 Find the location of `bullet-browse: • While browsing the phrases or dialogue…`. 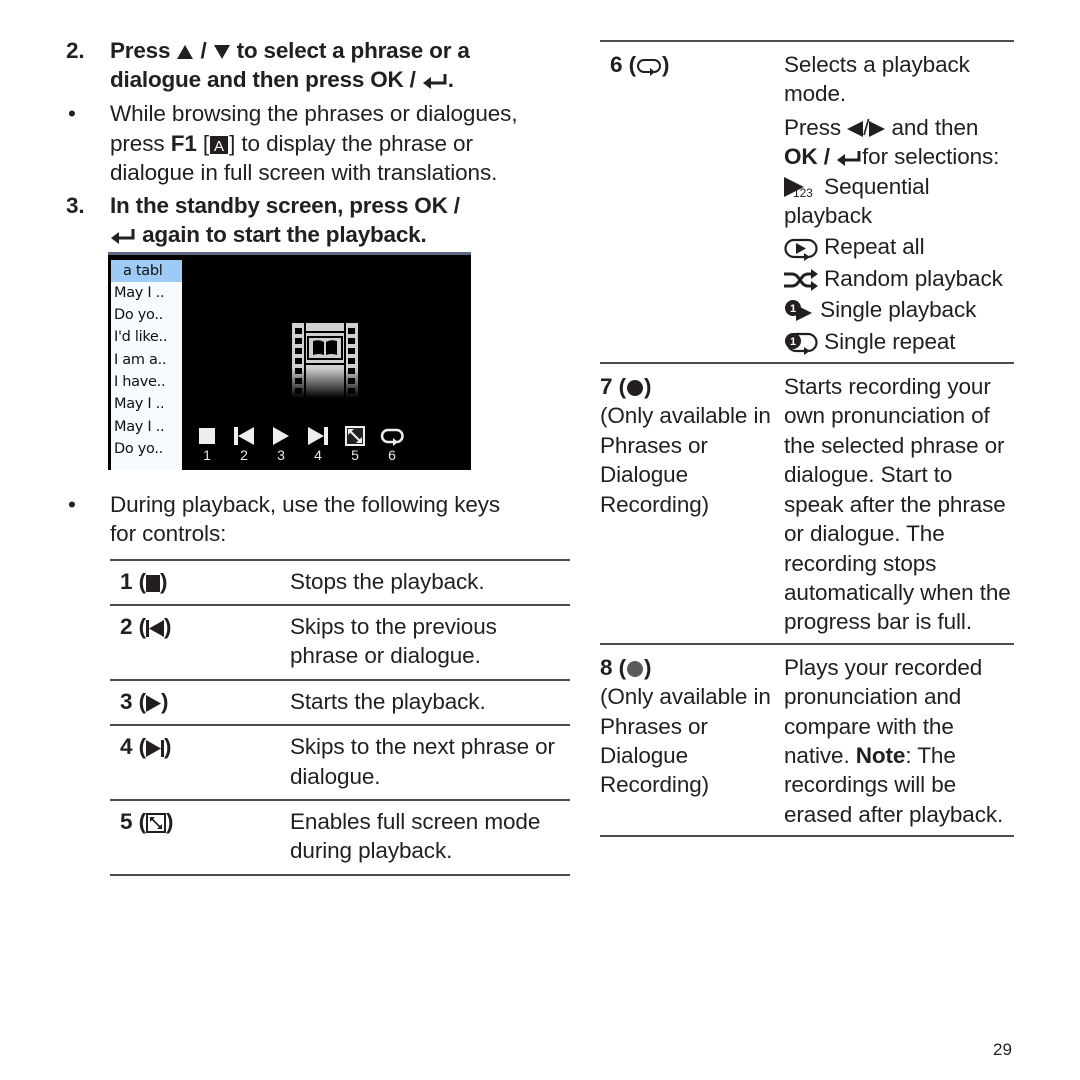

bullet-browse: • While browsing the phrases or dialogue… is located at coordinates (296, 143).